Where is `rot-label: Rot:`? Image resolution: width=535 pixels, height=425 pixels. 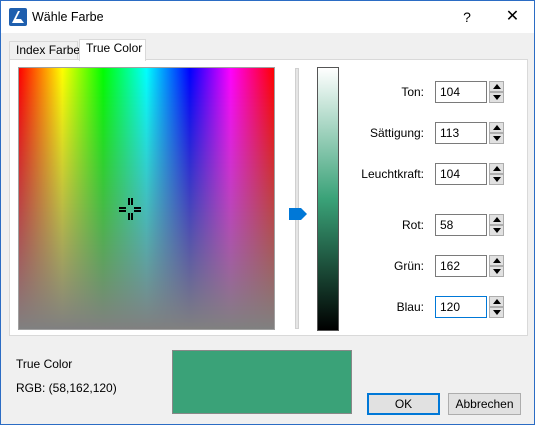 rot-label: Rot: is located at coordinates (412, 225).